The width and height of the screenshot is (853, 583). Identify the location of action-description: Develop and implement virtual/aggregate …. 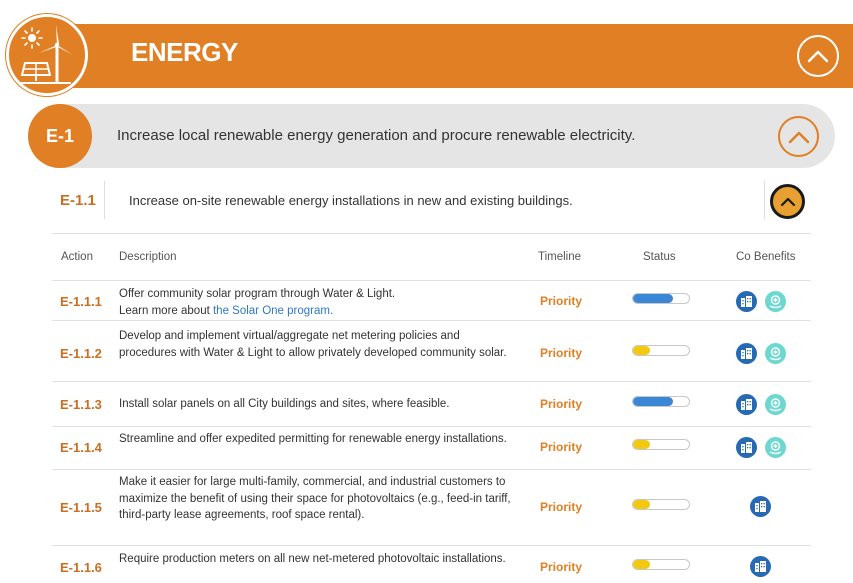
(313, 344).